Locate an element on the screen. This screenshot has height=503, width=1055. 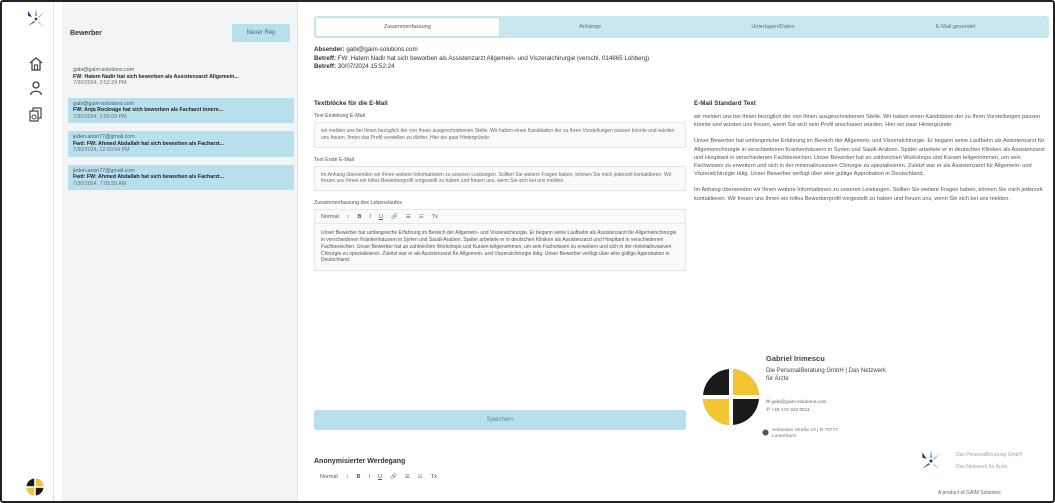
brand-logo-icon is located at coordinates (931, 460).